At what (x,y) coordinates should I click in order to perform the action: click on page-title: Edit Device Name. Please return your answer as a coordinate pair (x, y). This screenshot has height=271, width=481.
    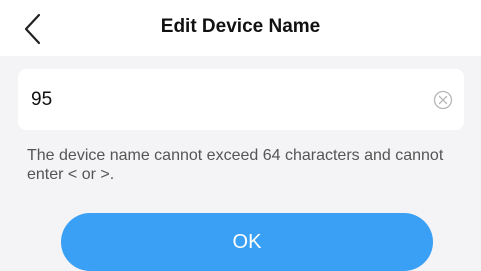
    Looking at the image, I should click on (240, 26).